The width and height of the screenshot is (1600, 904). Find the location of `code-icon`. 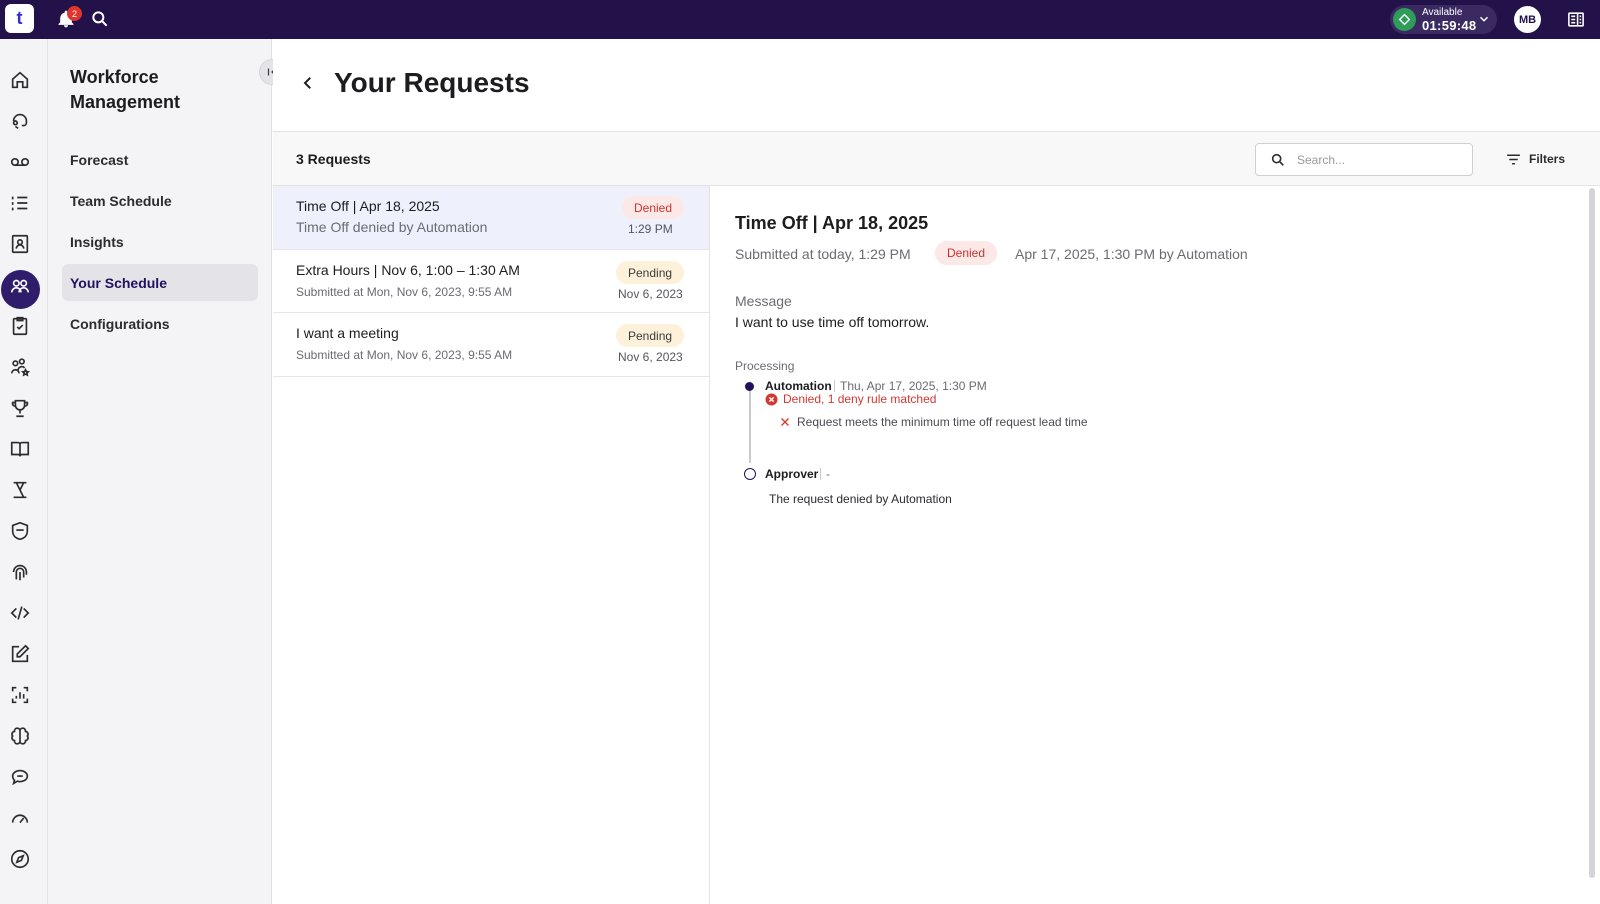

code-icon is located at coordinates (20, 613).